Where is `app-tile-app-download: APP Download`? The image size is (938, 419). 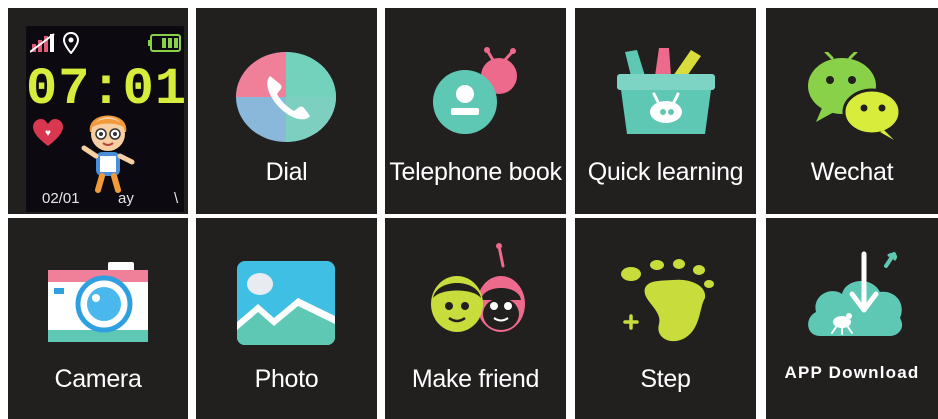
app-tile-app-download: APP Download is located at coordinates (852, 318).